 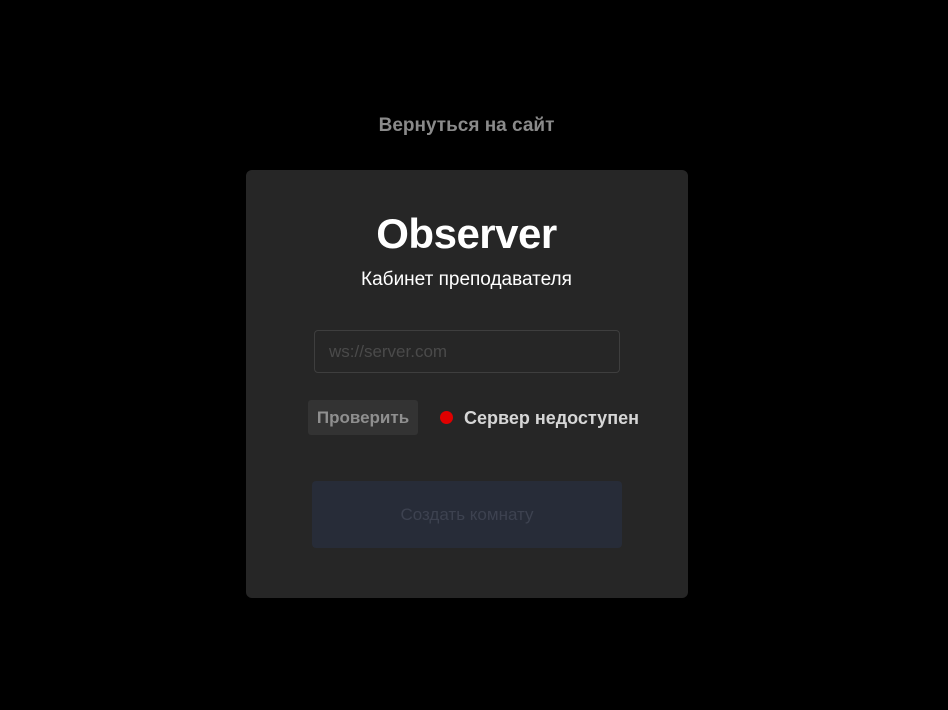 I want to click on status-indicator-icon, so click(x=446, y=417).